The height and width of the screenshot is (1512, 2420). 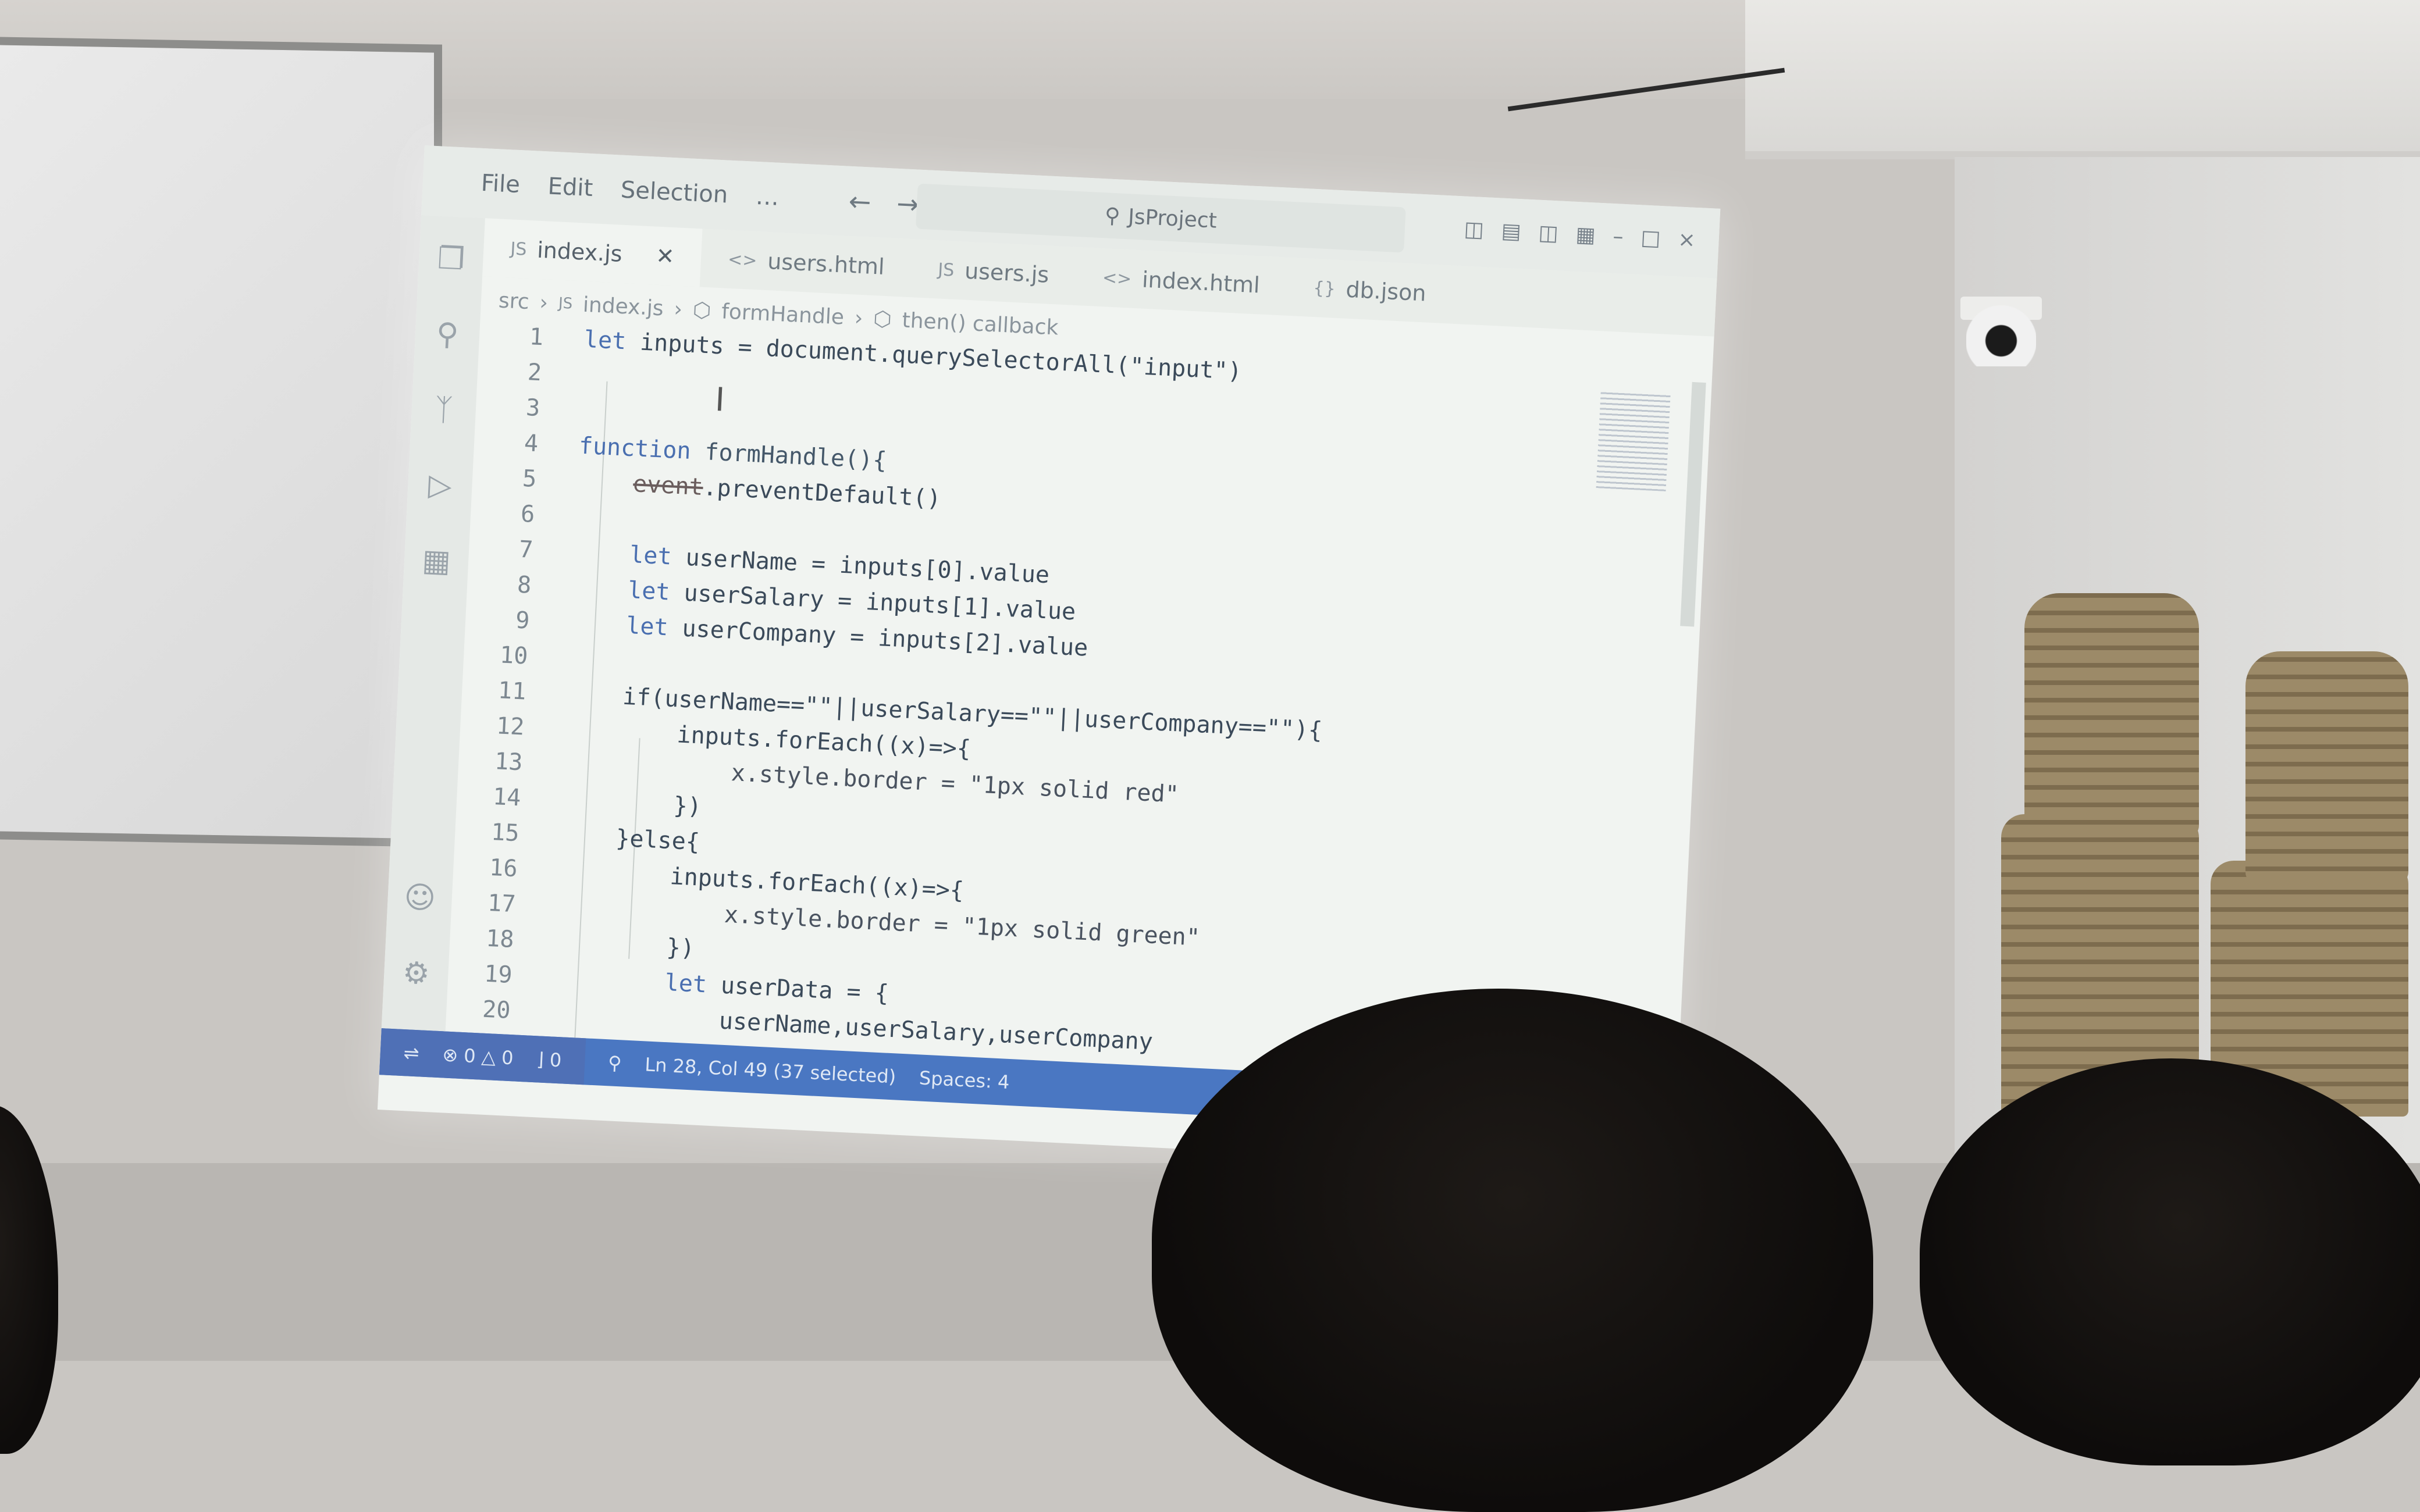 What do you see at coordinates (523, 514) in the screenshot?
I see `code-line: 6` at bounding box center [523, 514].